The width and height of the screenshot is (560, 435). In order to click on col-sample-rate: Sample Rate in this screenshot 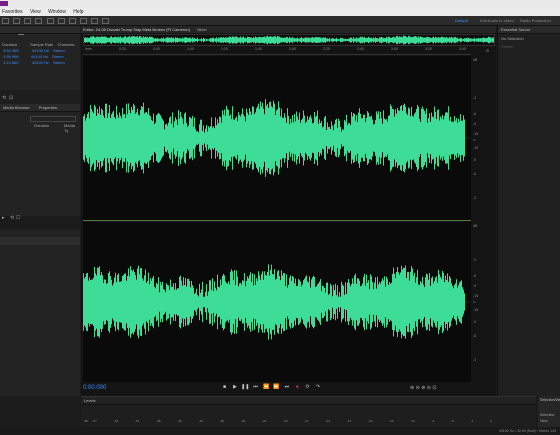, I will do `click(41, 44)`.